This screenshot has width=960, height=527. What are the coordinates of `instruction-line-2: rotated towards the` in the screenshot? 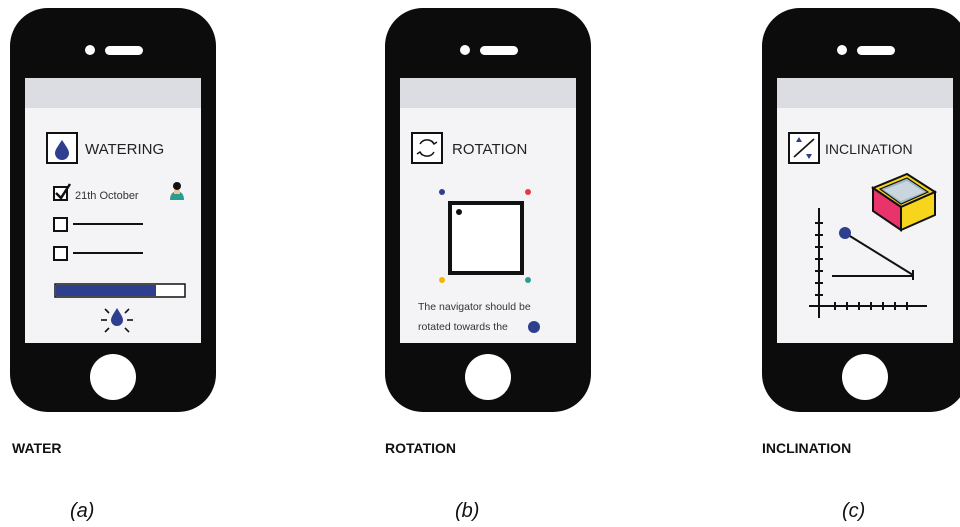 It's located at (463, 327).